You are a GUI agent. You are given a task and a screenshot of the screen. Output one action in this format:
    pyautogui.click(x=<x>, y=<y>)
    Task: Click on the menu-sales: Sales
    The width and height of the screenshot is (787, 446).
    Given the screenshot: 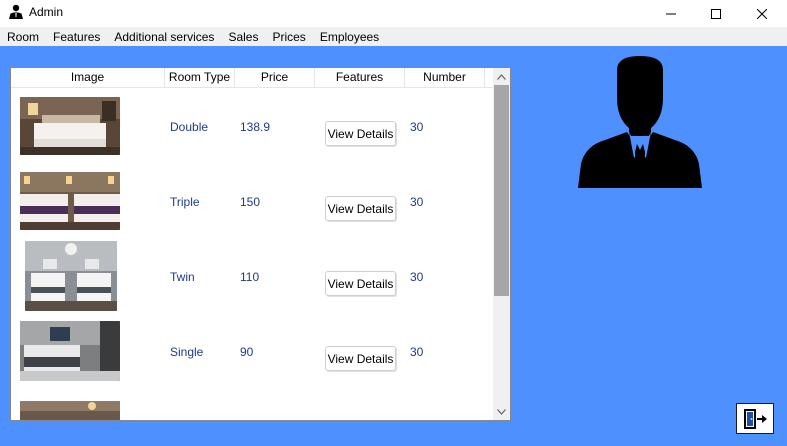 What is the action you would take?
    pyautogui.click(x=243, y=36)
    